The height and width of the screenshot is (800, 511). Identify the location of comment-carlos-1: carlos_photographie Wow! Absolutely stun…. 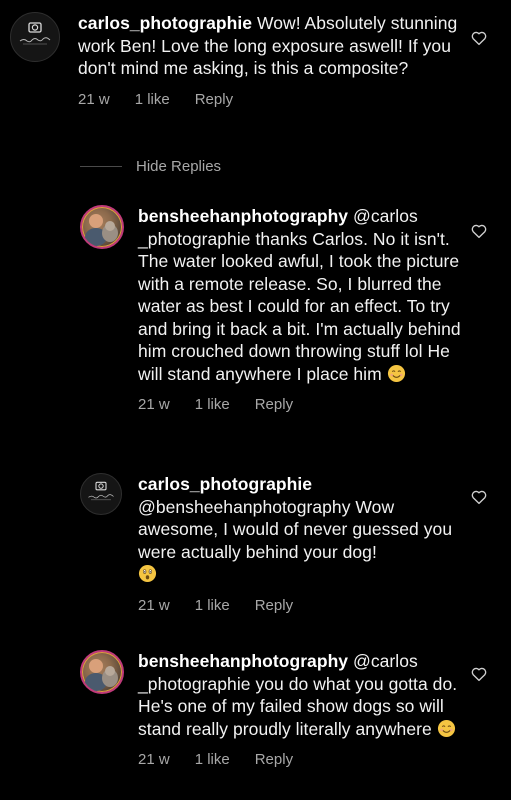
(235, 60).